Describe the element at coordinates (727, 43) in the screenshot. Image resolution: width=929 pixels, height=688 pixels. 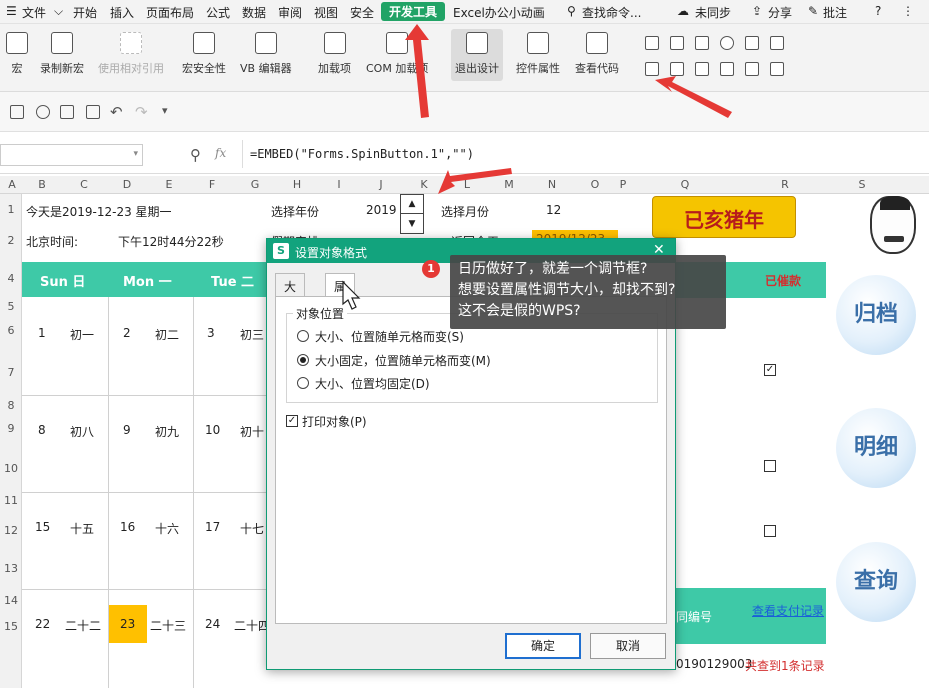
I see `radio-control-icon` at that location.